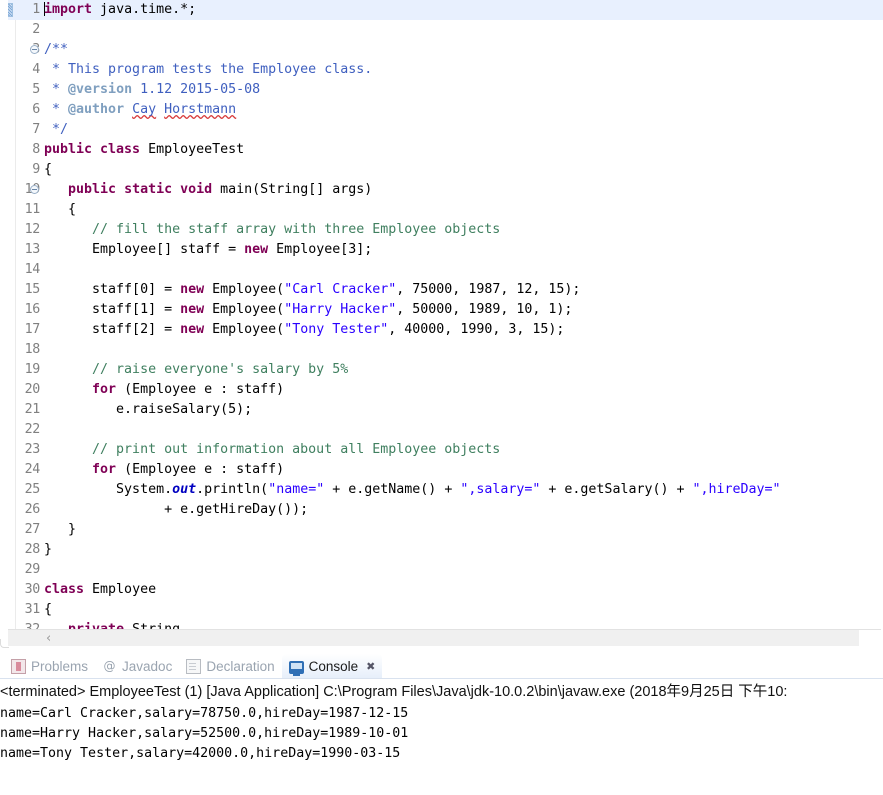 This screenshot has width=883, height=795. Describe the element at coordinates (96, 109) in the screenshot. I see `token-jtag: @author` at that location.